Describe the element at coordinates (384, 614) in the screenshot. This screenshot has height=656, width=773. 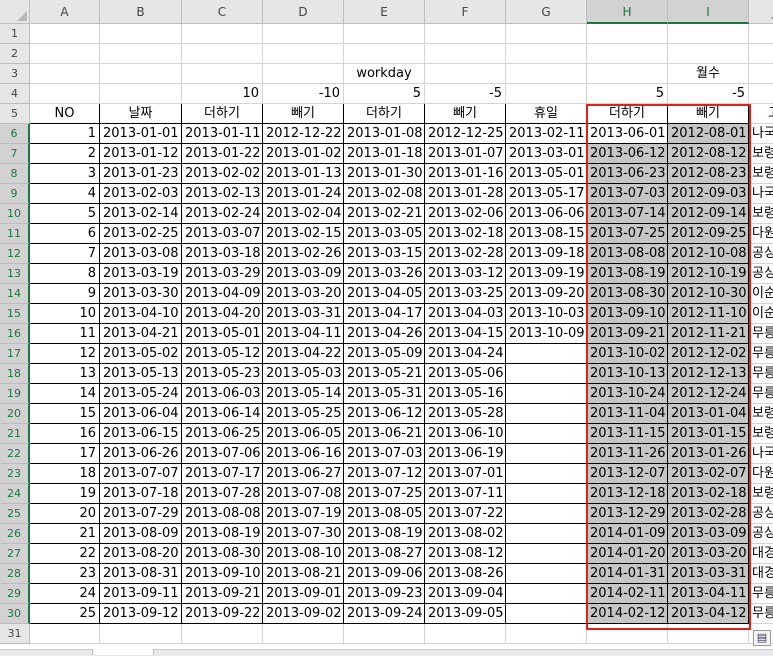
I see `cell-wd-add: 2013-09-24` at that location.